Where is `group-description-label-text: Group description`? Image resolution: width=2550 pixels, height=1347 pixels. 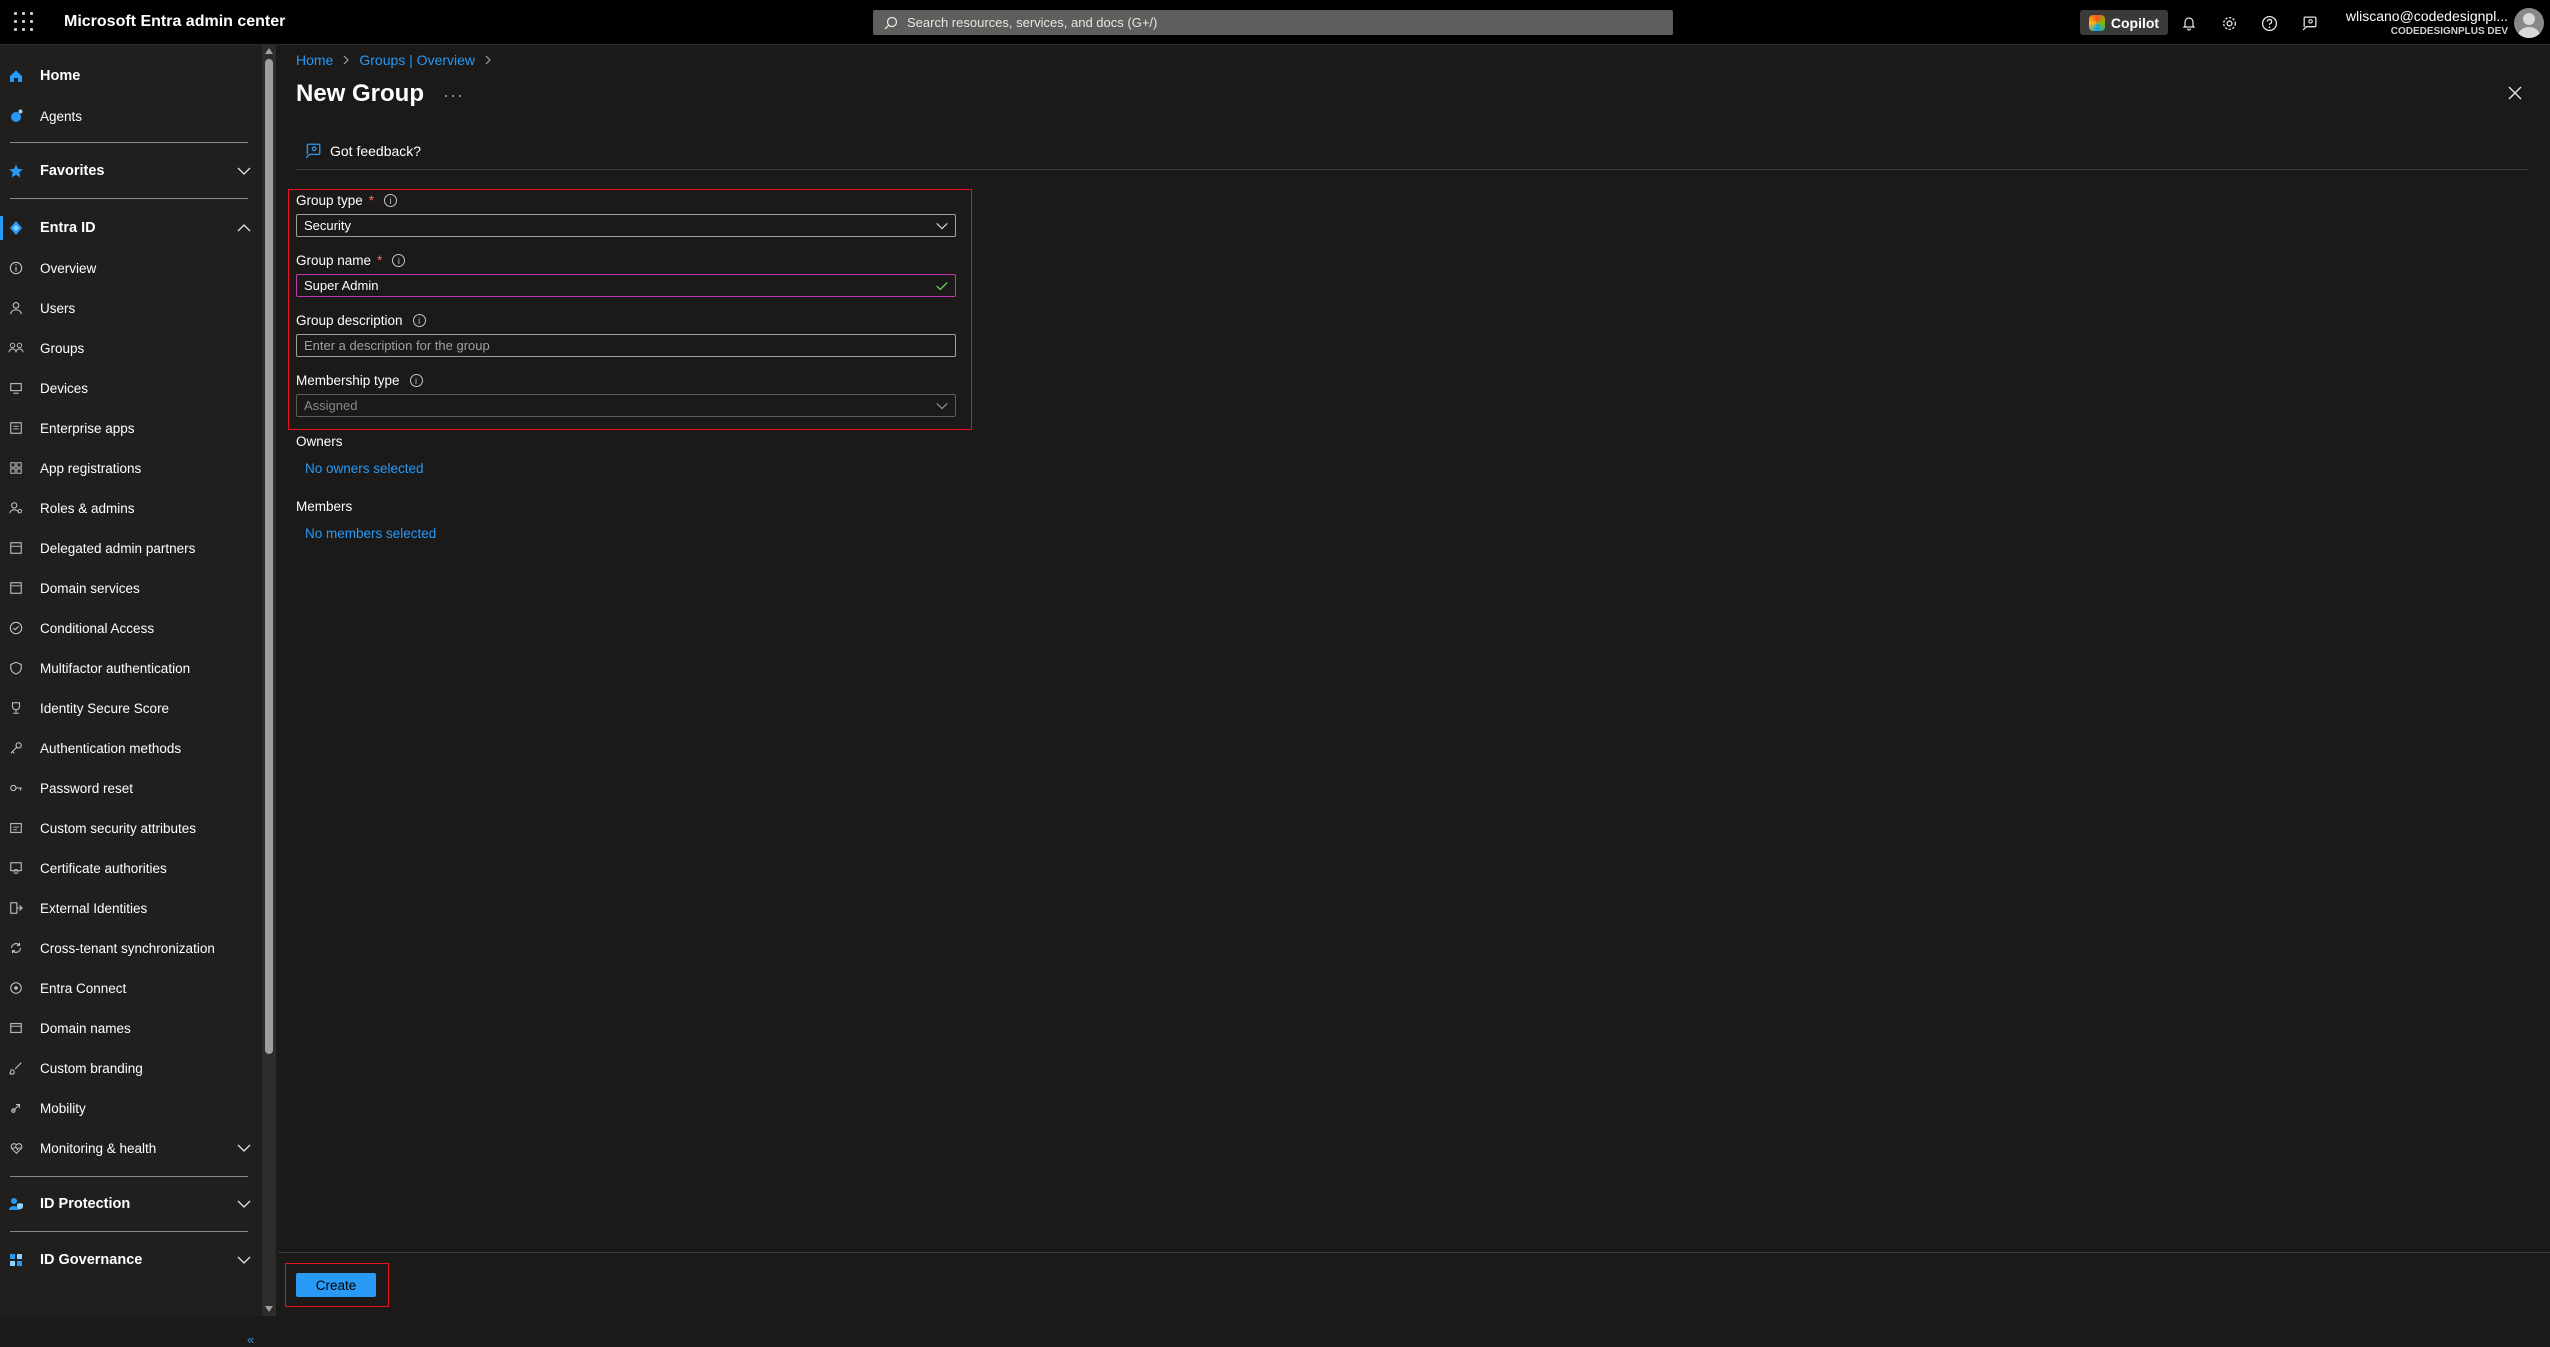 group-description-label-text: Group description is located at coordinates (349, 320).